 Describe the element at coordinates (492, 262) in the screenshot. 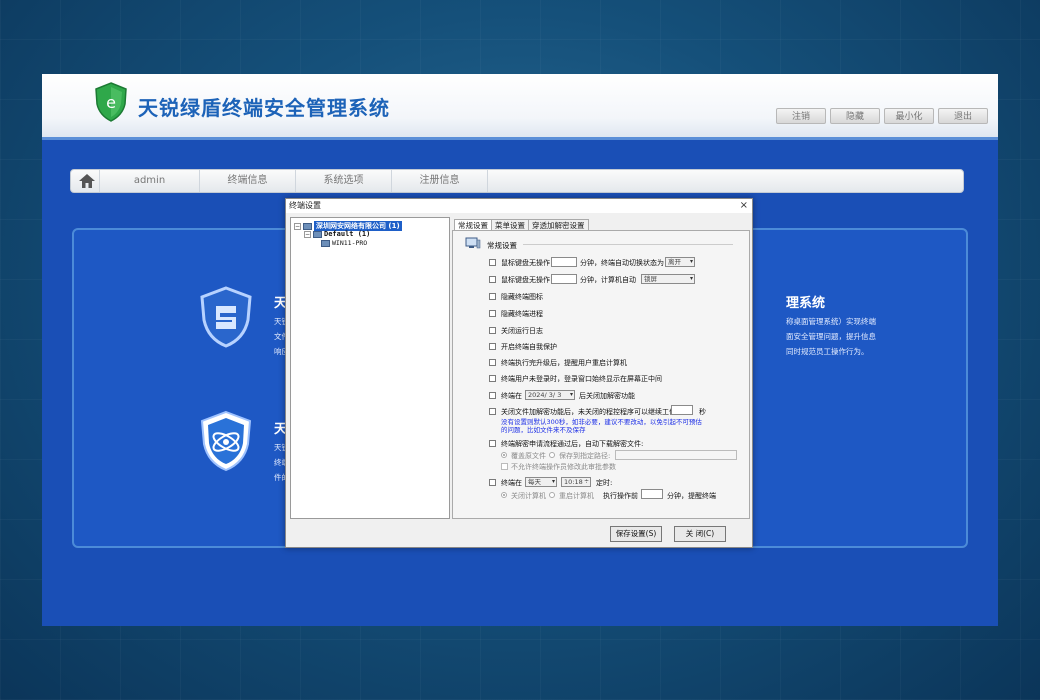

I see `idle-status-checkbox` at that location.